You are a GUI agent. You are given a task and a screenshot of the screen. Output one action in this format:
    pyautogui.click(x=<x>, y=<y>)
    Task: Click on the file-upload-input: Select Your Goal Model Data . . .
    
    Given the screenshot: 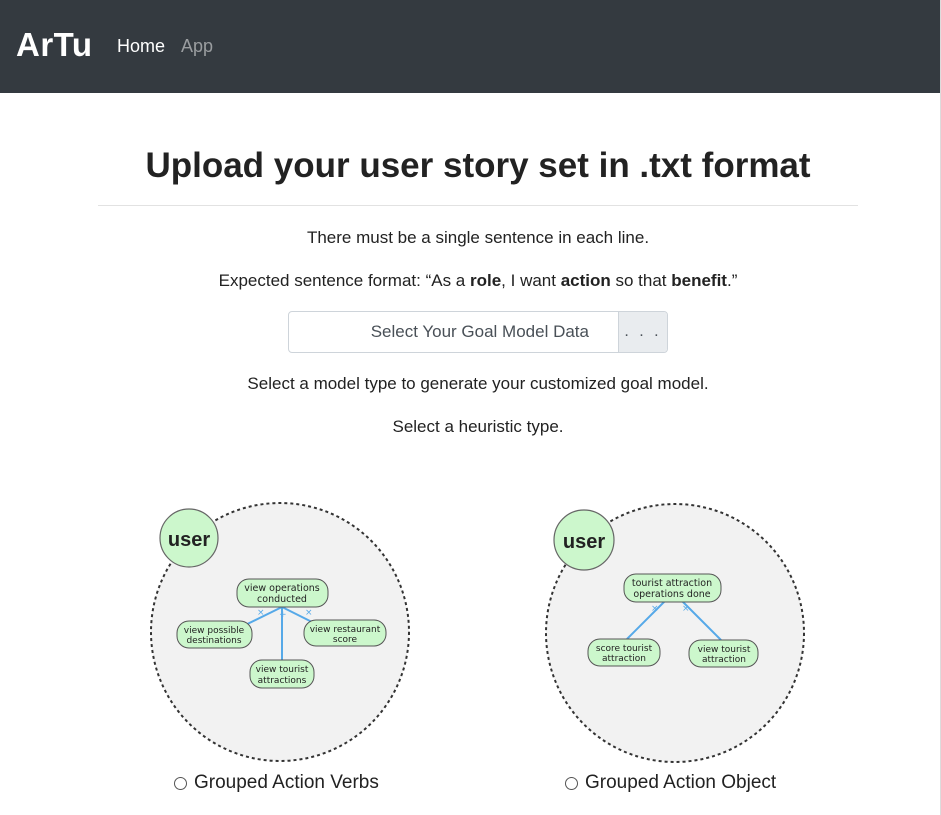 What is the action you would take?
    pyautogui.click(x=478, y=332)
    